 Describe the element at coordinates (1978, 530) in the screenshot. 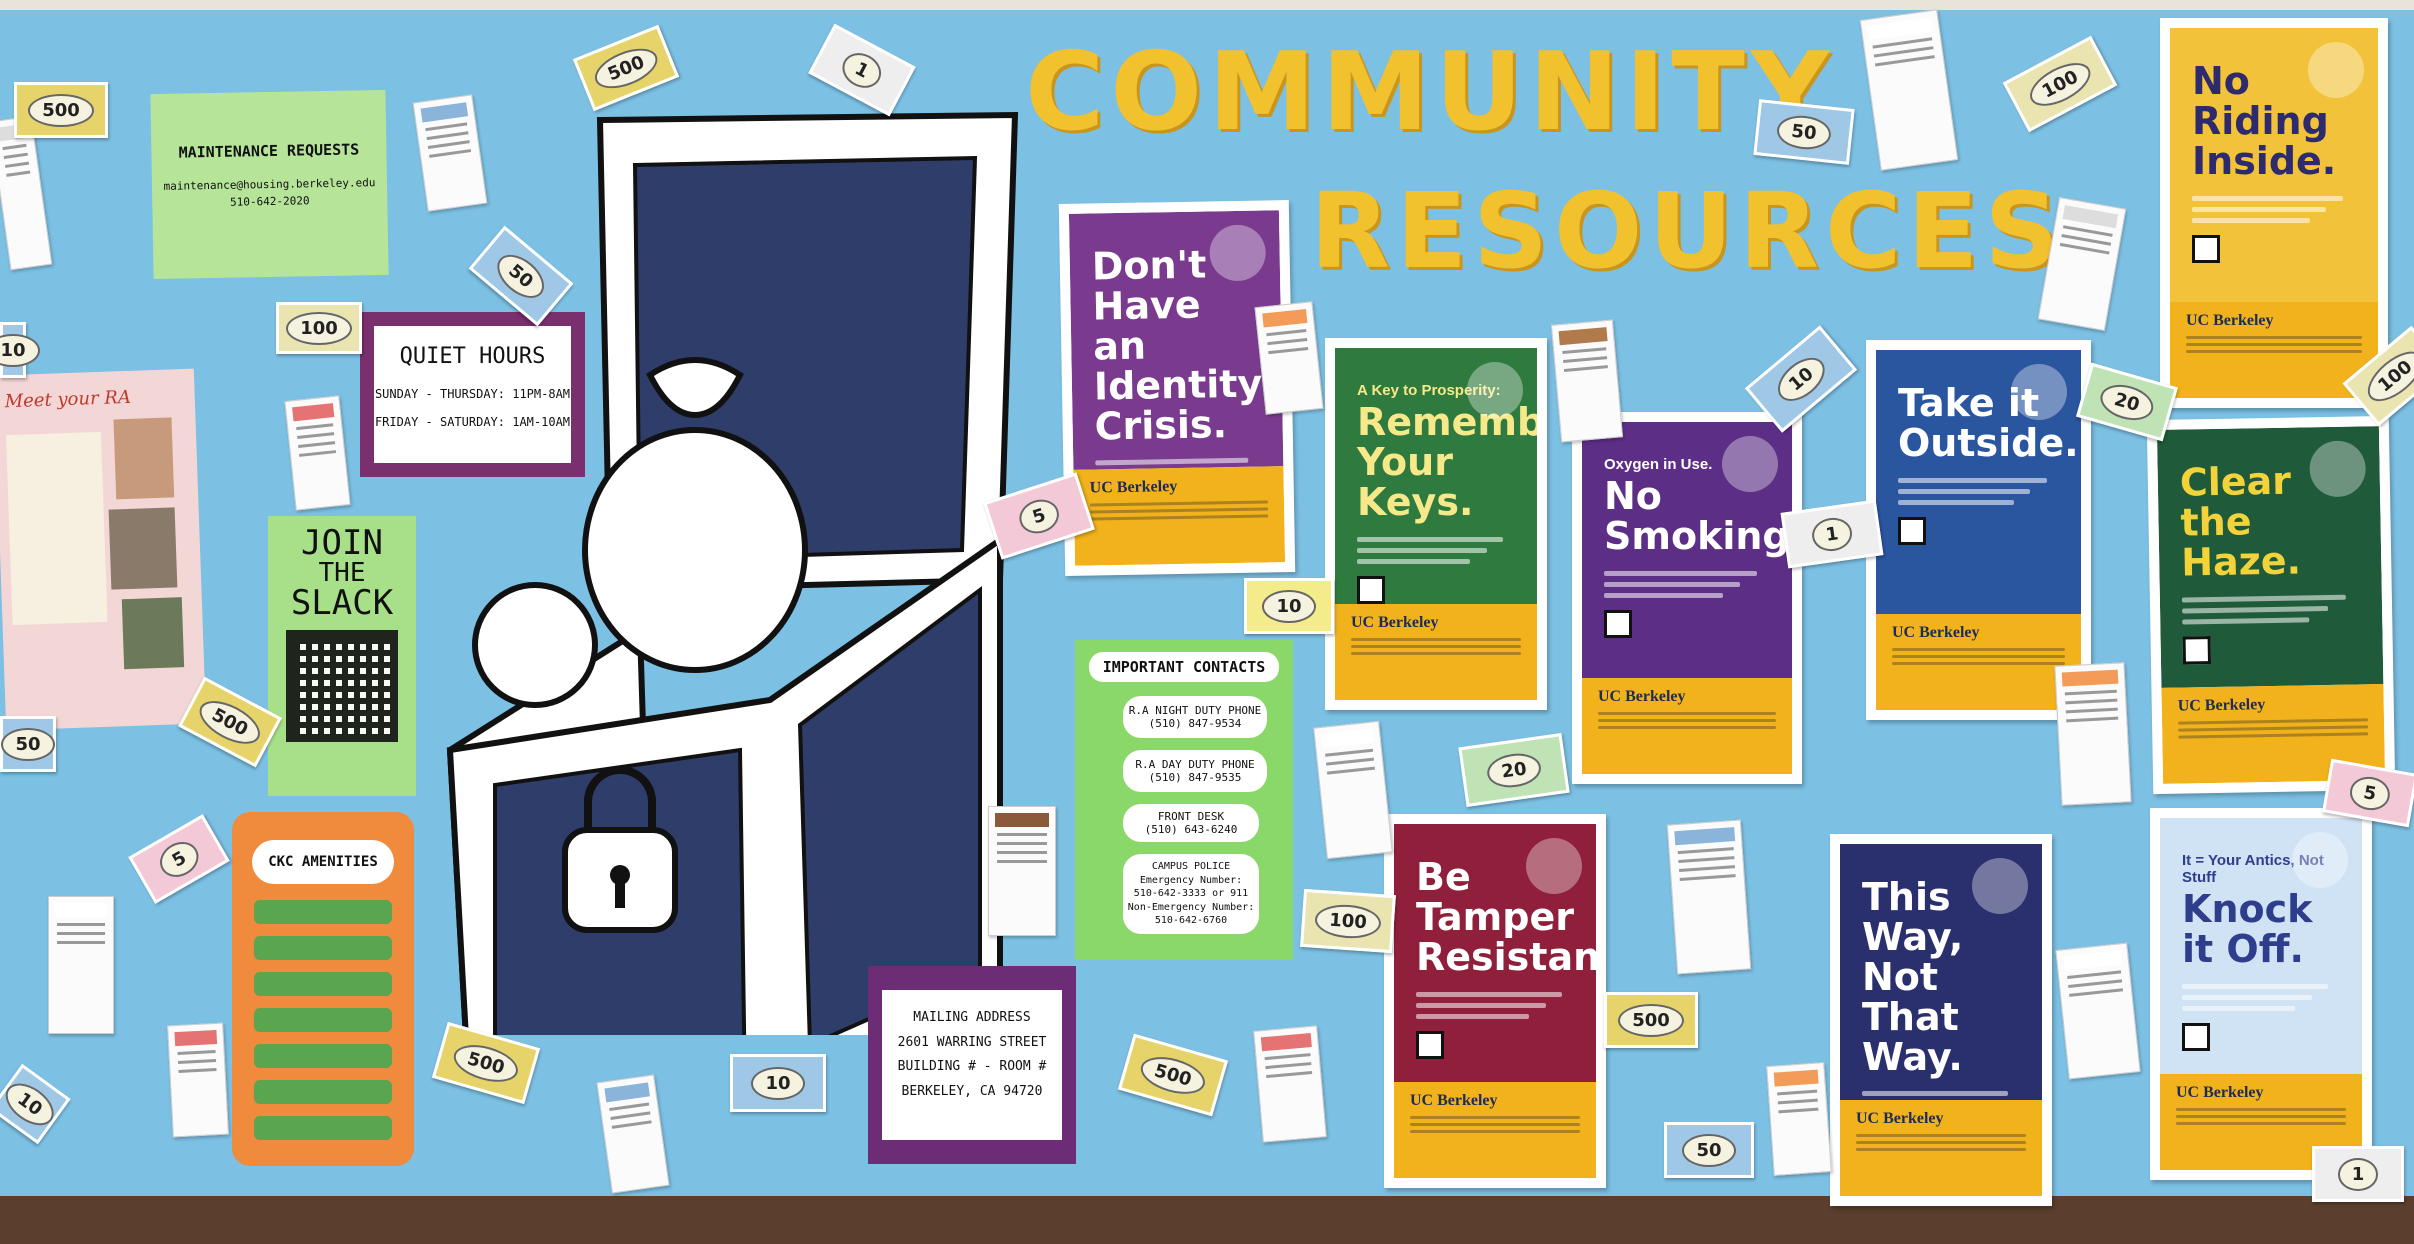

I see `resource-poster: Take it Outside. UC Berkeley` at that location.